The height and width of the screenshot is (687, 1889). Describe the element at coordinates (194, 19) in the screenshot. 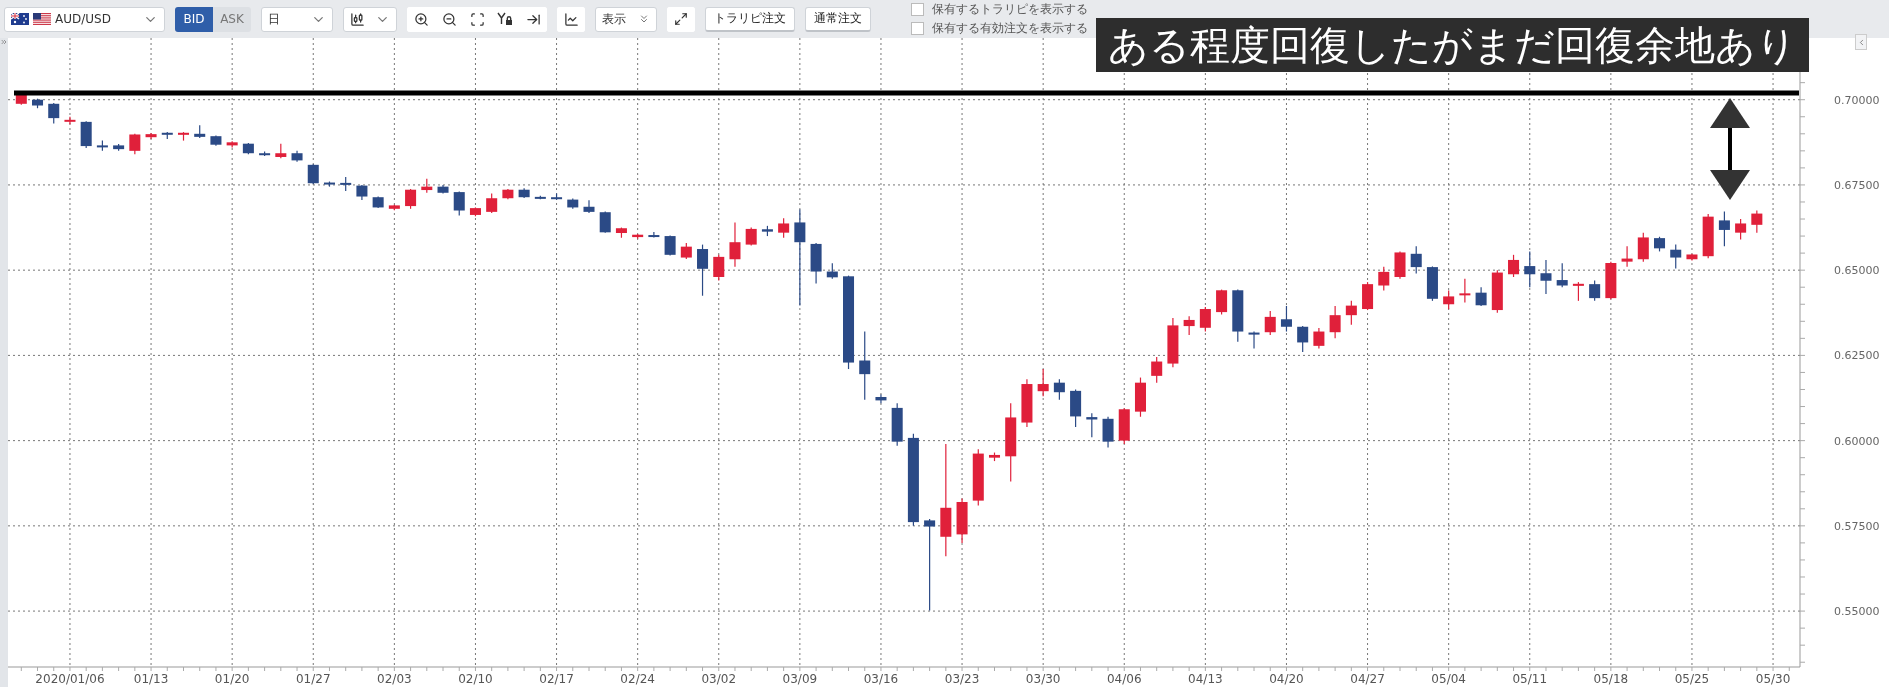

I see `price-side-tab: BID` at that location.